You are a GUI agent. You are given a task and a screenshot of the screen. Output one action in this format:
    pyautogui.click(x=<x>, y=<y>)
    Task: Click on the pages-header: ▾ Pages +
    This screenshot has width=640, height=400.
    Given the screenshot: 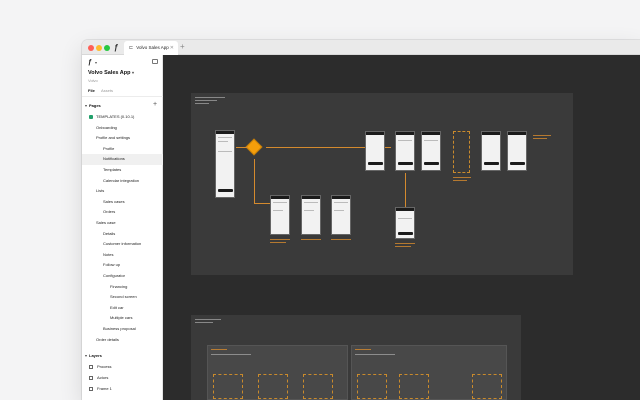 What is the action you would take?
    pyautogui.click(x=122, y=106)
    